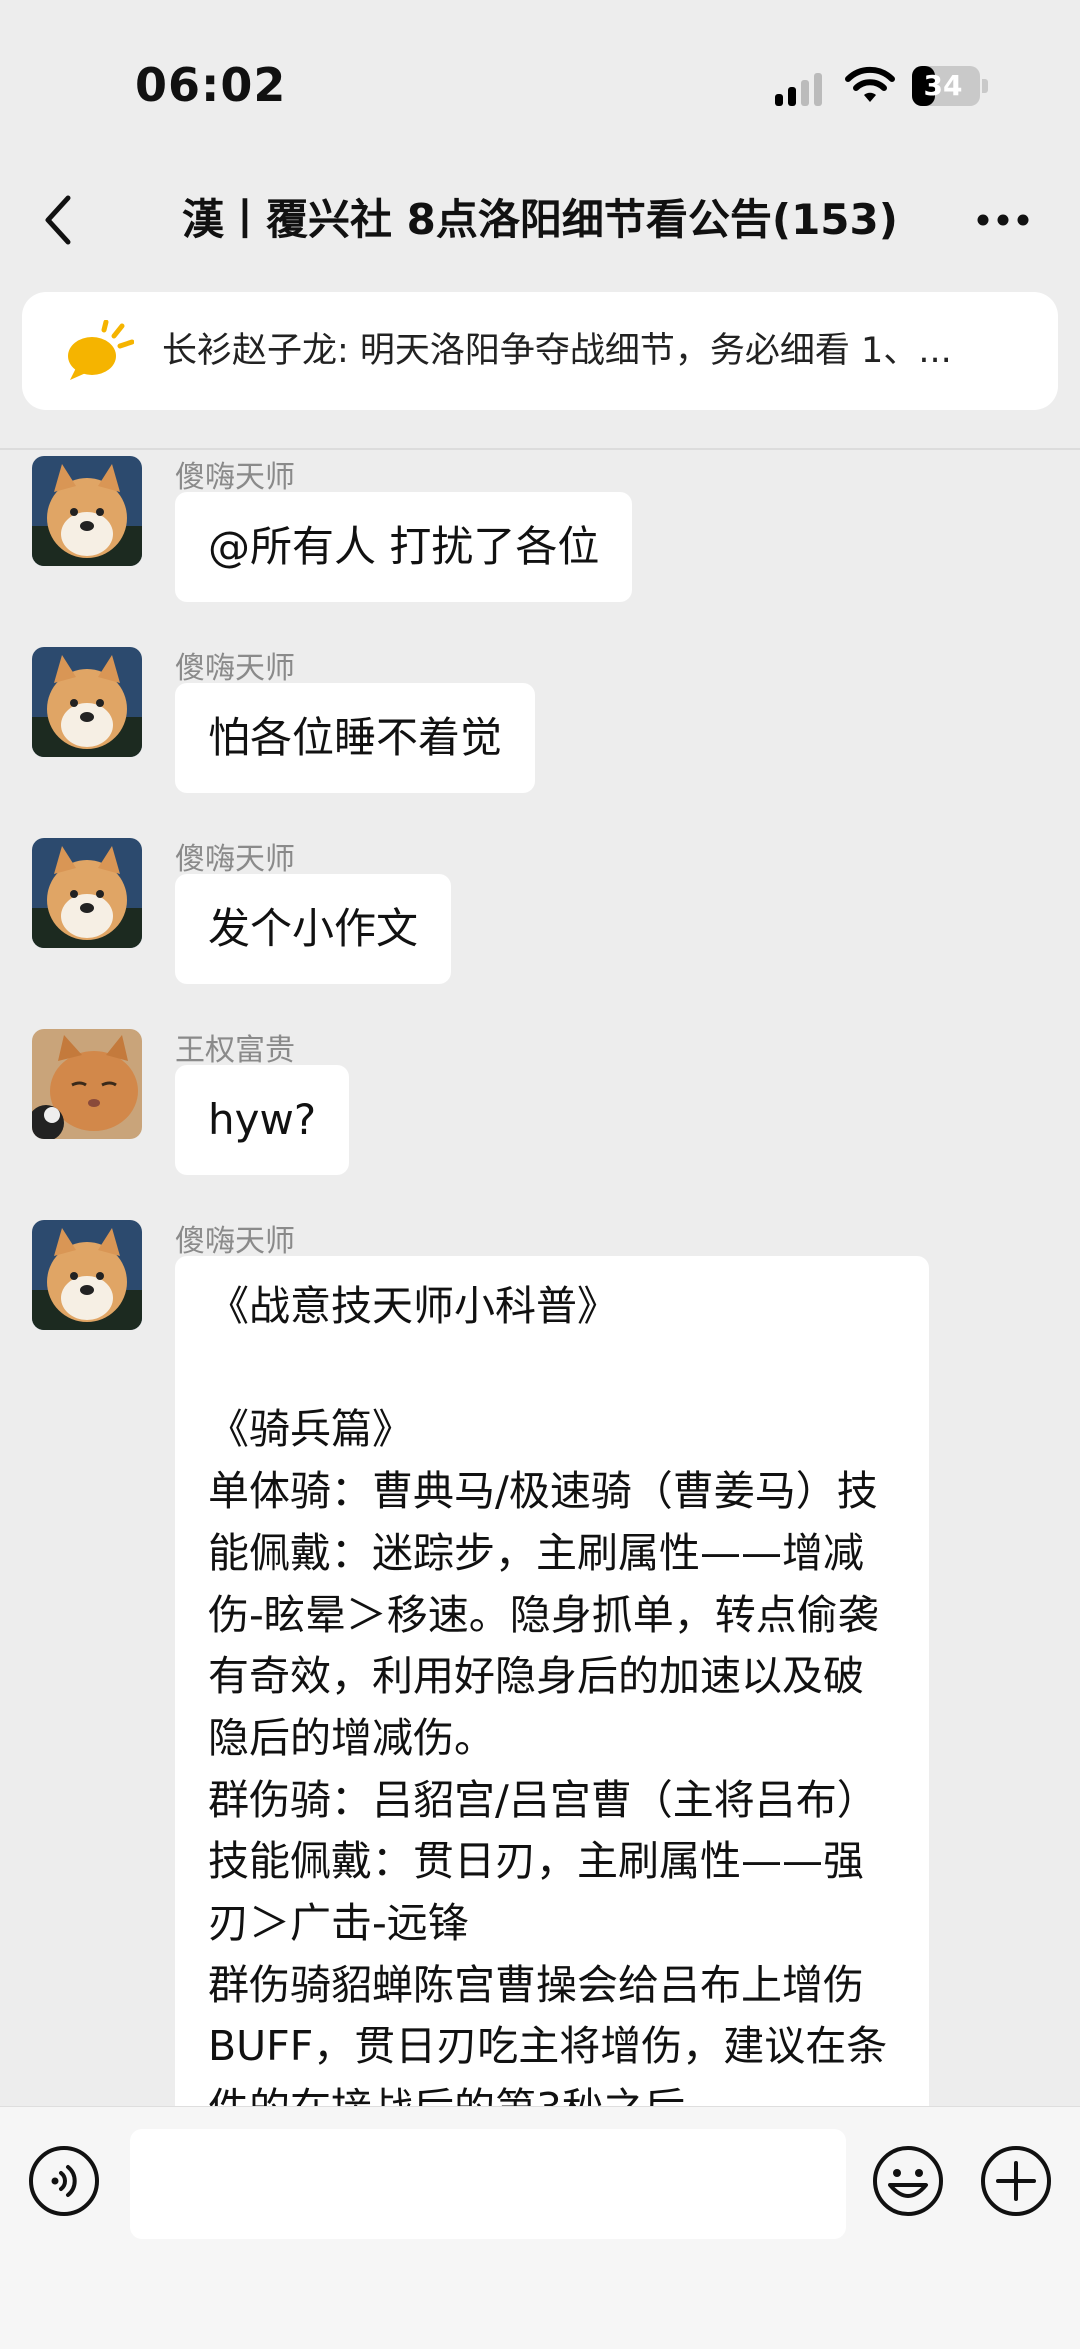 The image size is (1080, 2349). Describe the element at coordinates (235, 1050) in the screenshot. I see `sender-name: 王权富贵` at that location.